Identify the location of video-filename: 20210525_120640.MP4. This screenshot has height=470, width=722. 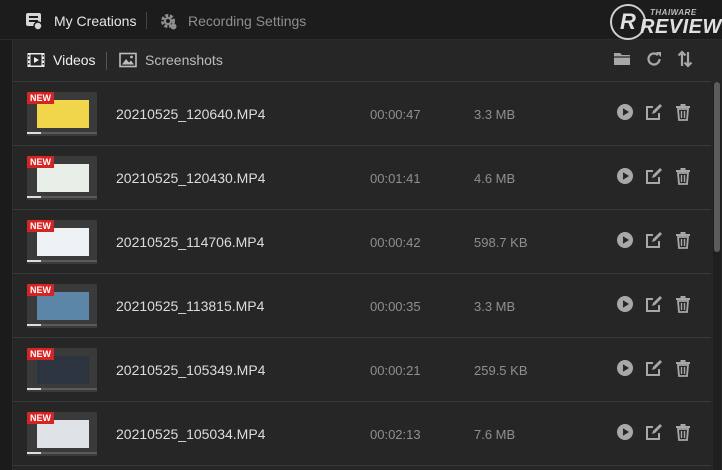
(191, 114).